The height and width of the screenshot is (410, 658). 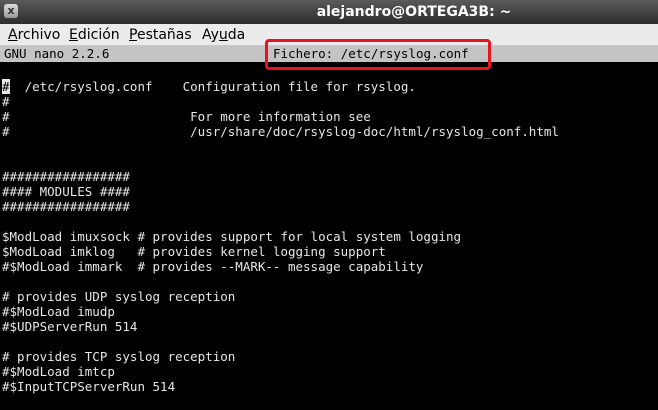 What do you see at coordinates (414, 12) in the screenshot?
I see `window-title: alejandro@ORTEGA3B: ~` at bounding box center [414, 12].